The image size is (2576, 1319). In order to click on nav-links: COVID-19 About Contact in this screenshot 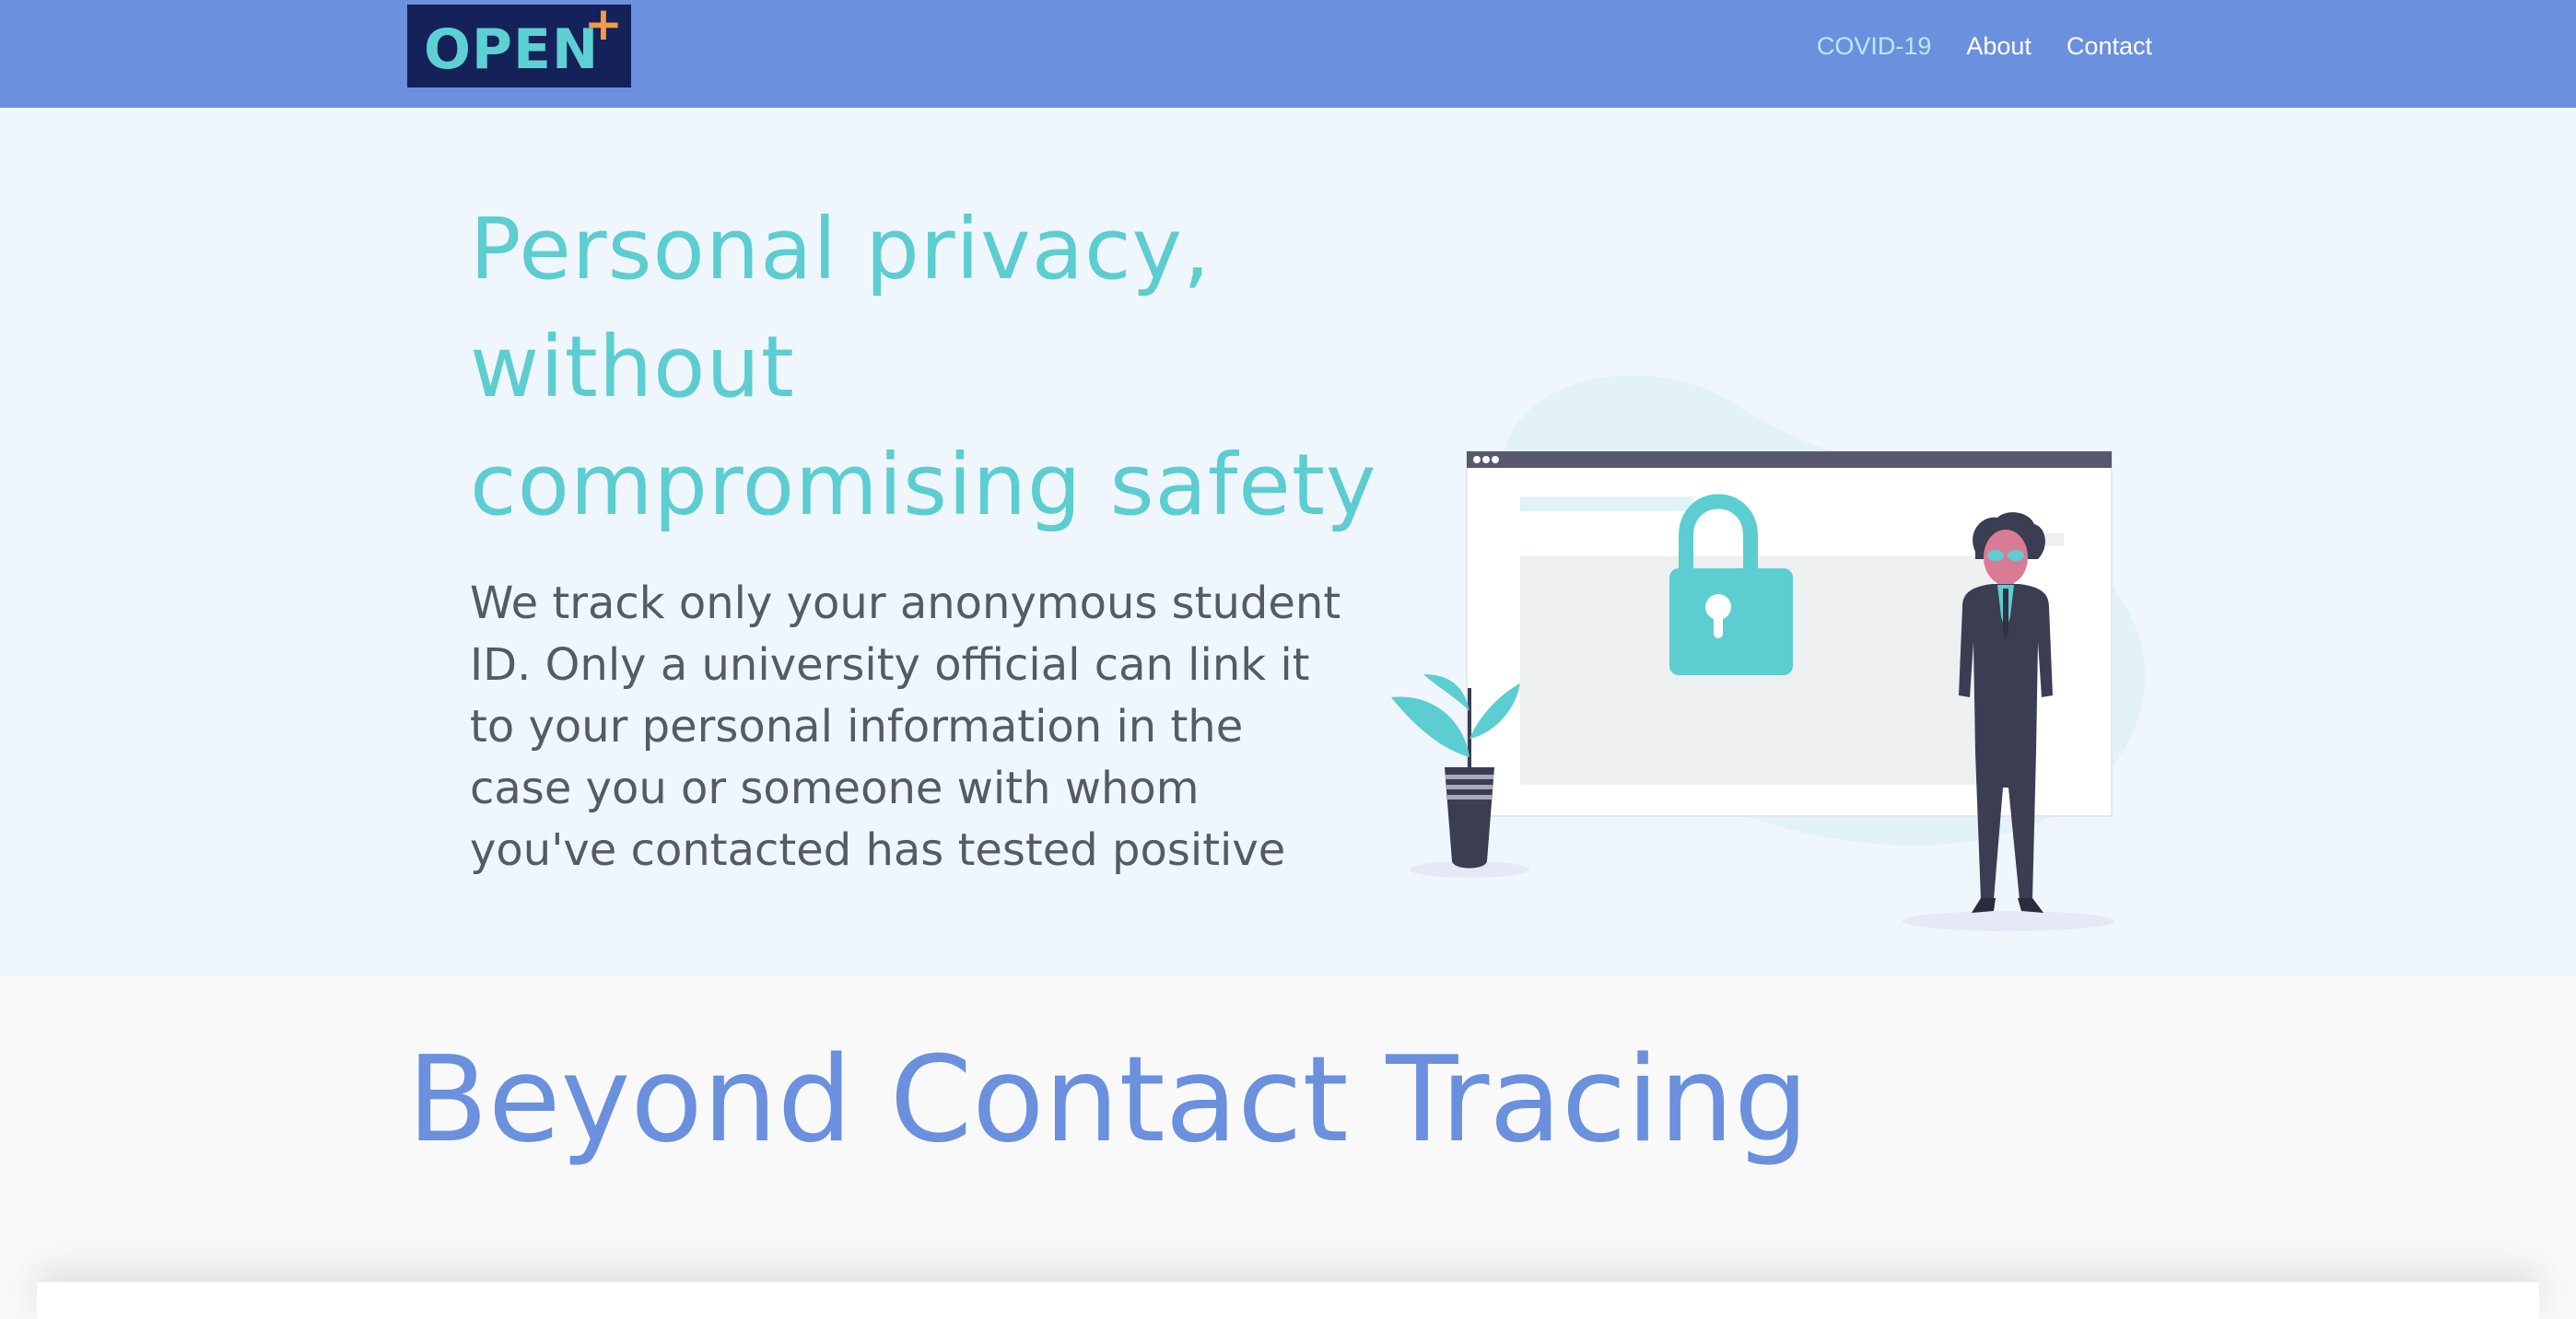, I will do `click(1985, 46)`.